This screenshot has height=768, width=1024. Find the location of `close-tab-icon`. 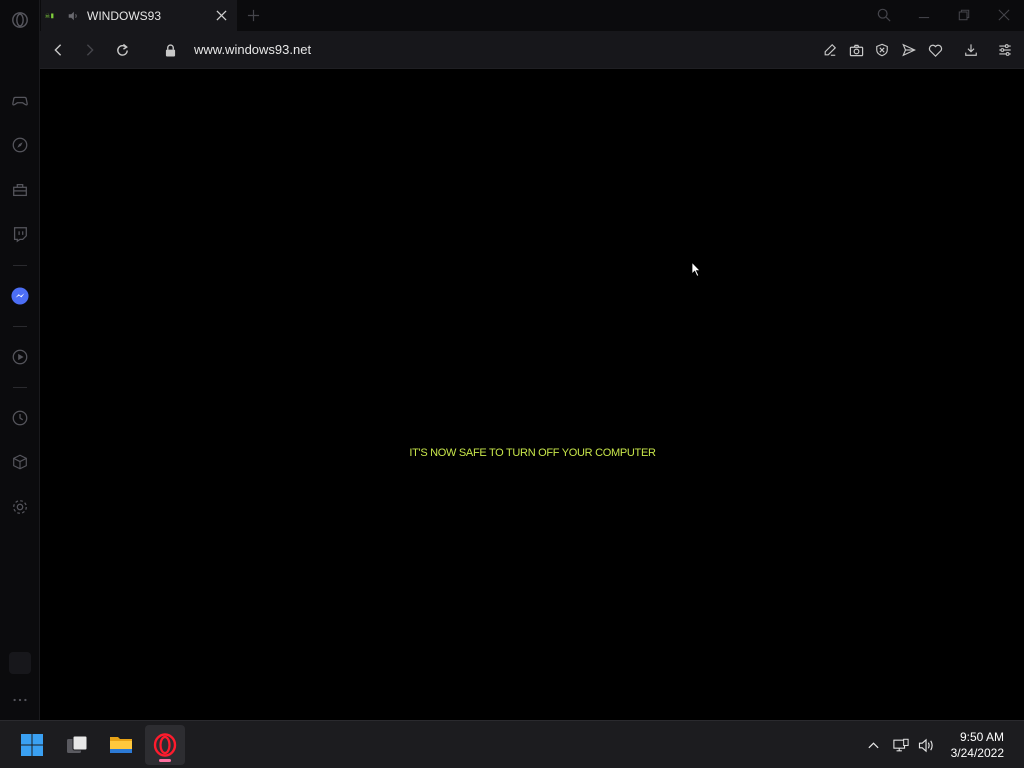

close-tab-icon is located at coordinates (221, 16).